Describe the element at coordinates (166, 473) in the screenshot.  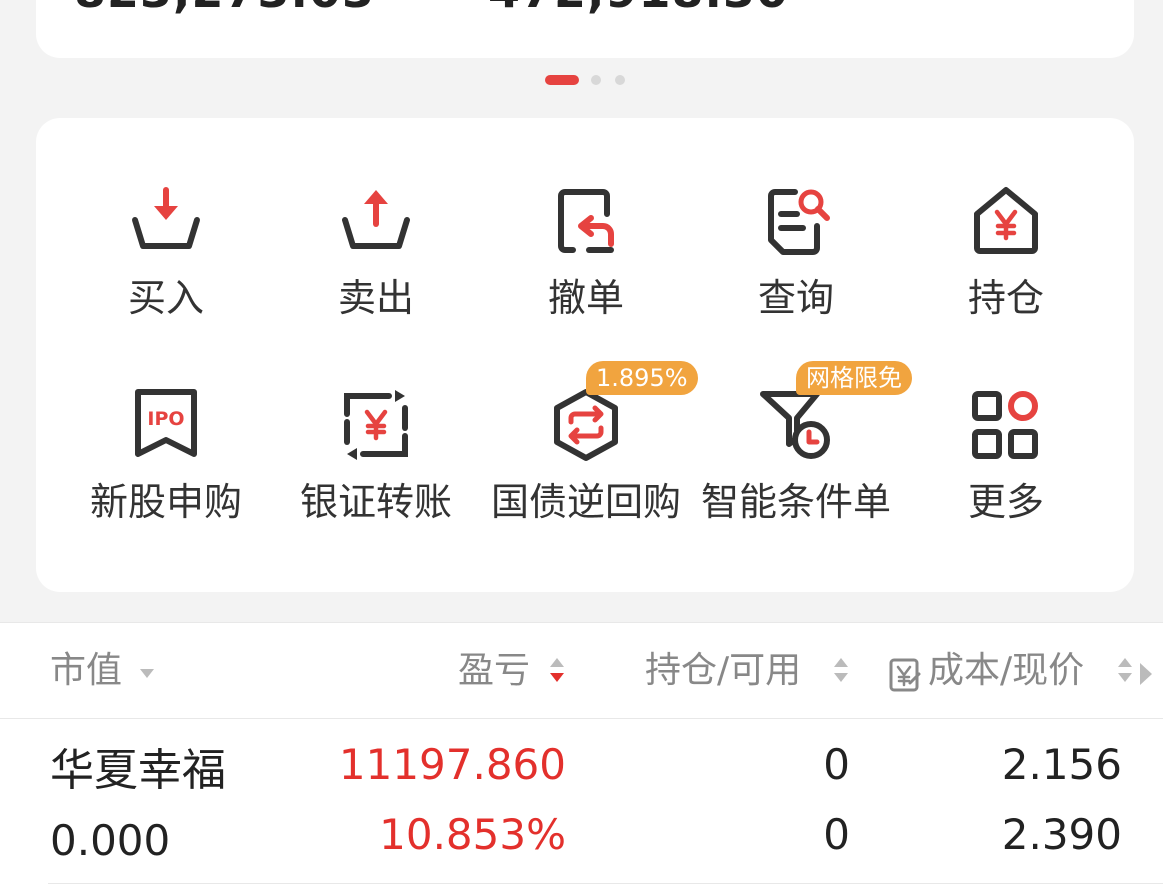
I see `tool-ipo: IPO 新股申购` at that location.